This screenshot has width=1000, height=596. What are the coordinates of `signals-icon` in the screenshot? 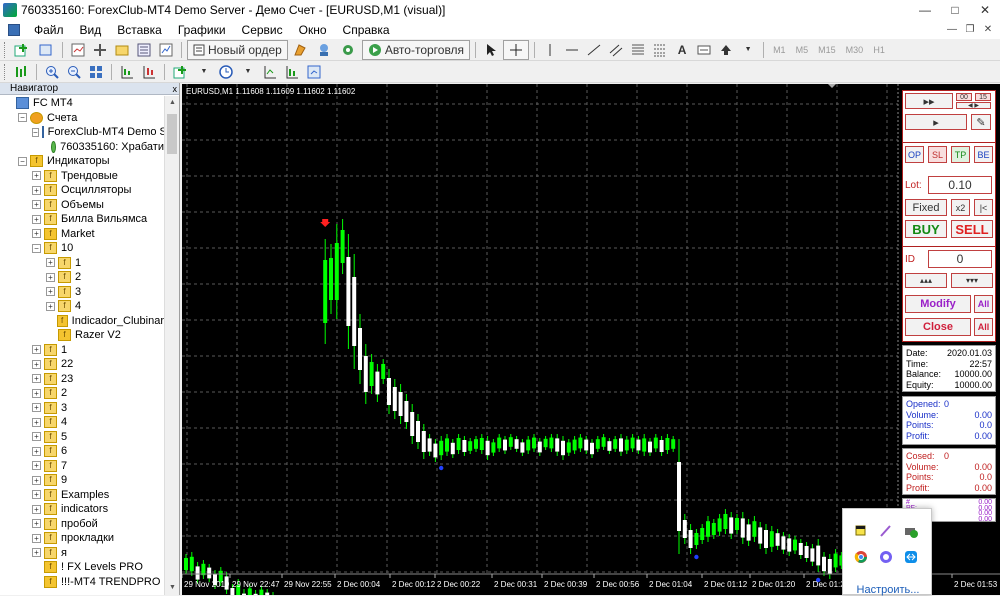 It's located at (325, 50).